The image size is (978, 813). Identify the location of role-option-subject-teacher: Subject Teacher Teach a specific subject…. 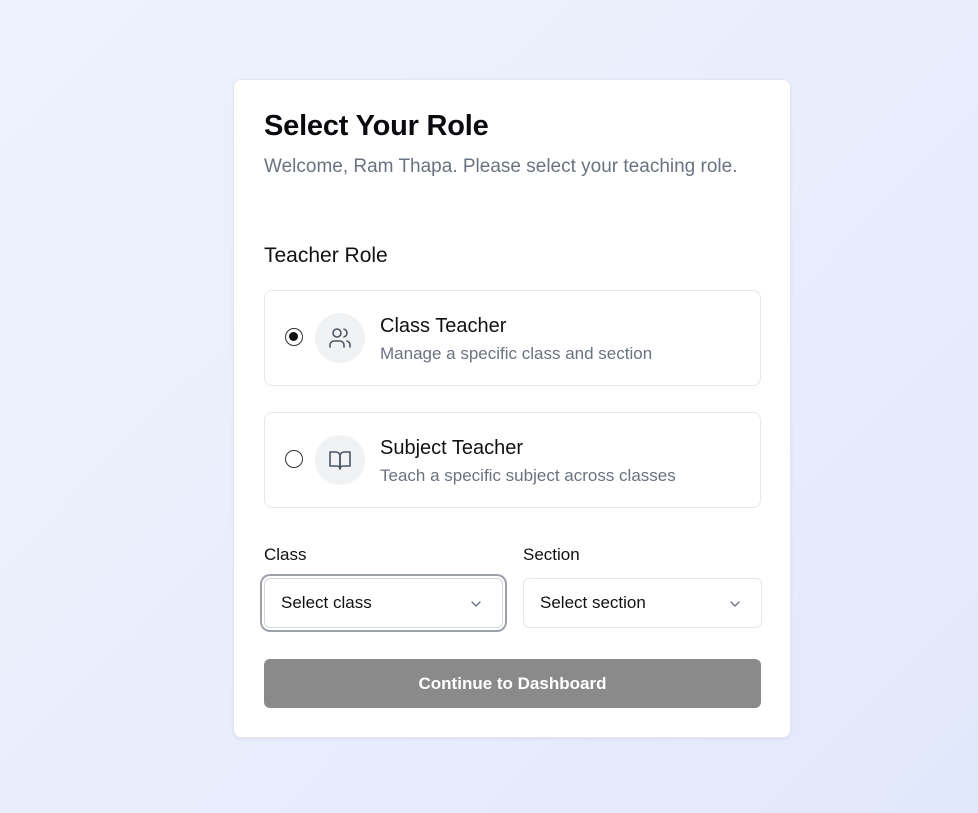
(512, 460).